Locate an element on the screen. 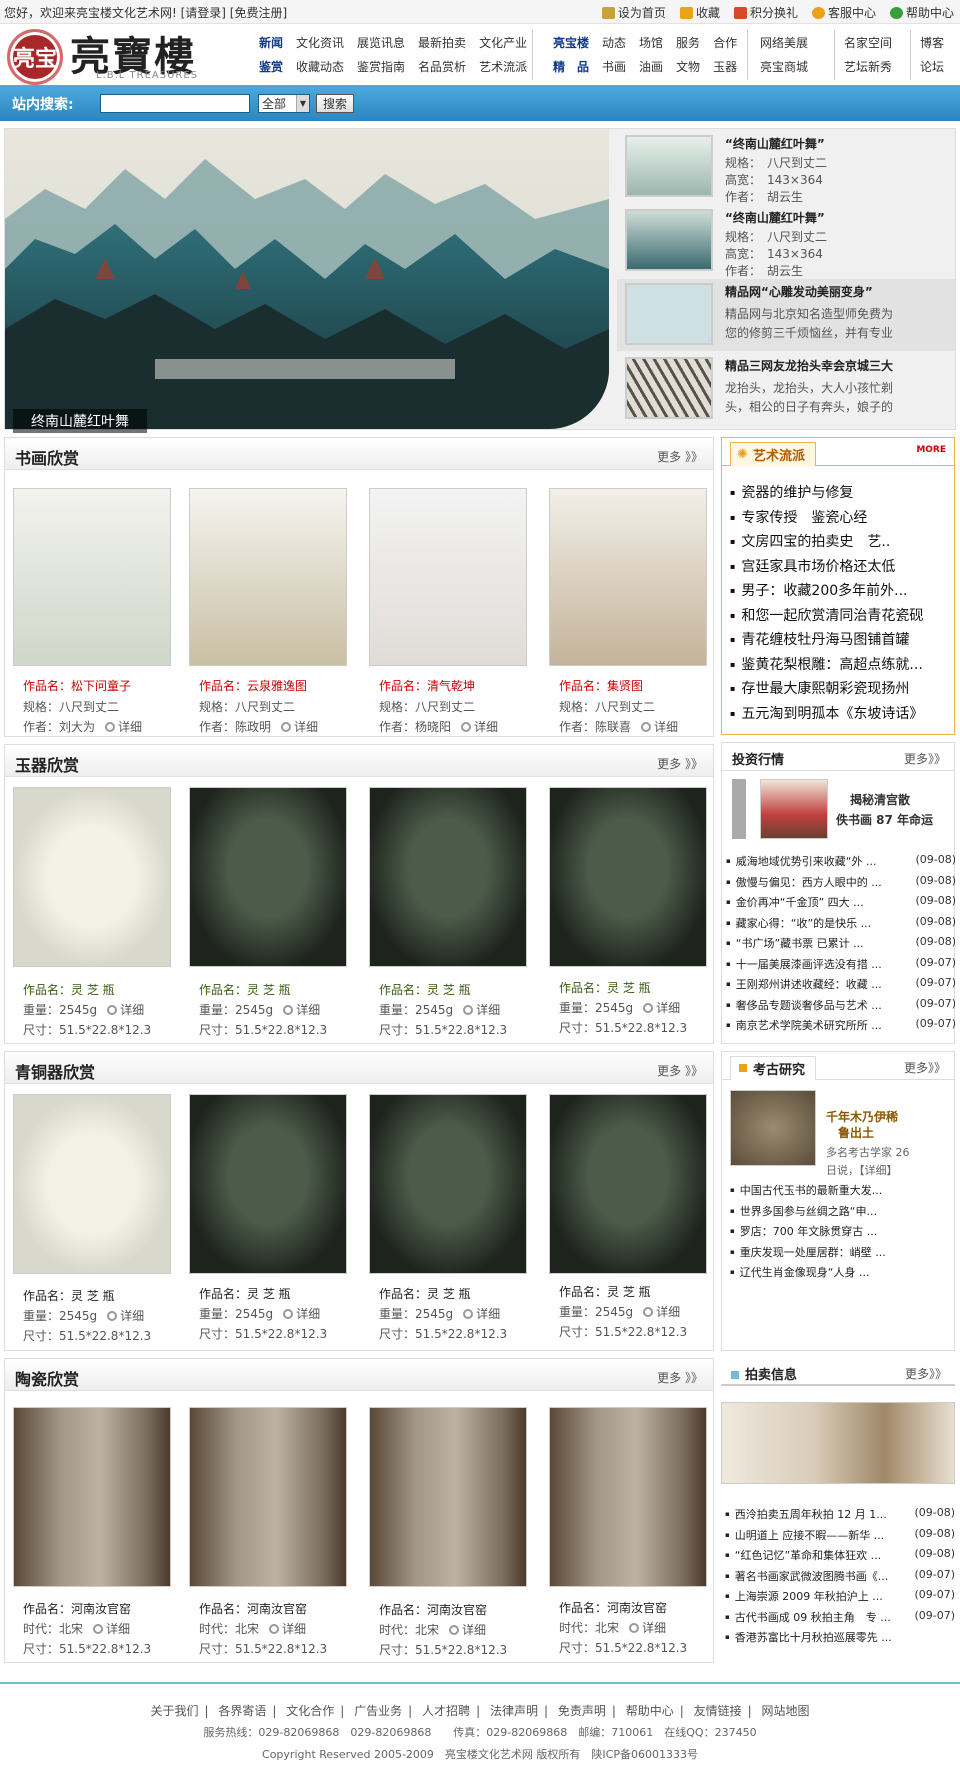 The image size is (960, 1780). list-item: 存世最大康熙朝彩瓷现扬州 is located at coordinates (845, 690).